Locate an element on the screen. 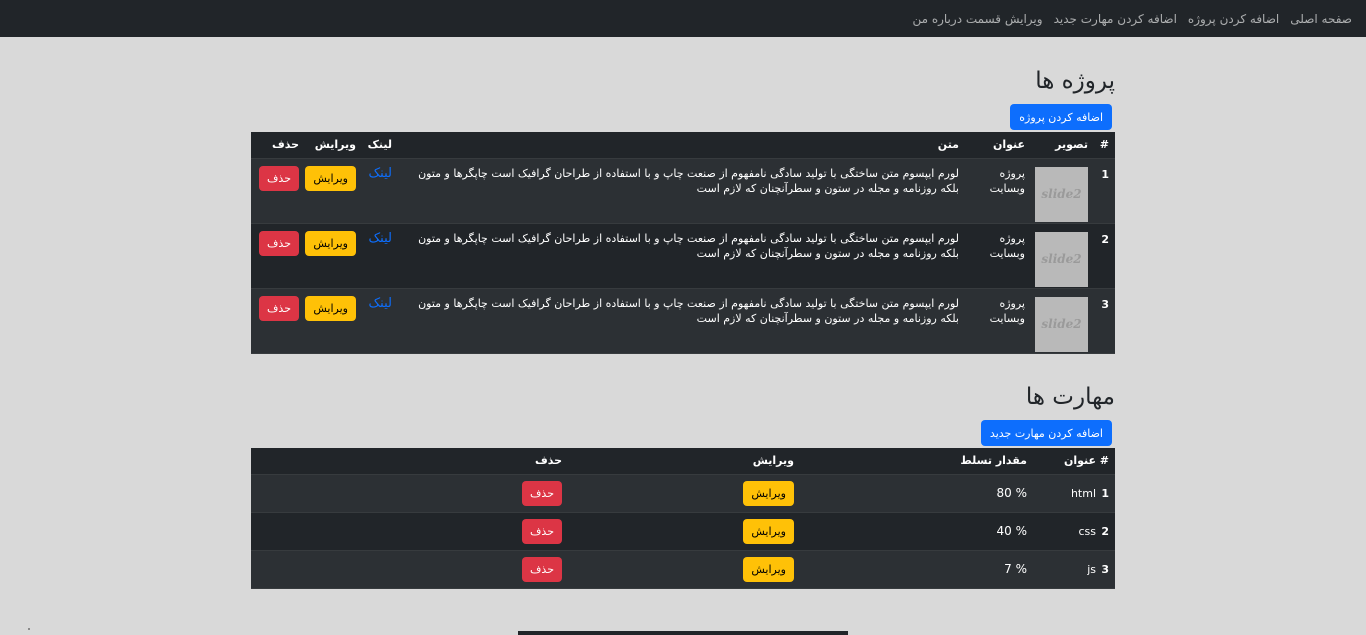  skill-title: html is located at coordinates (1067, 493).